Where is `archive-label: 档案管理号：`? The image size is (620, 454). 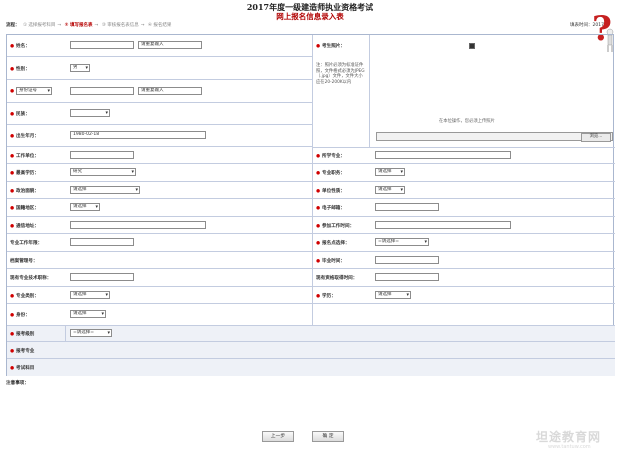
archive-label: 档案管理号： is located at coordinates (24, 261).